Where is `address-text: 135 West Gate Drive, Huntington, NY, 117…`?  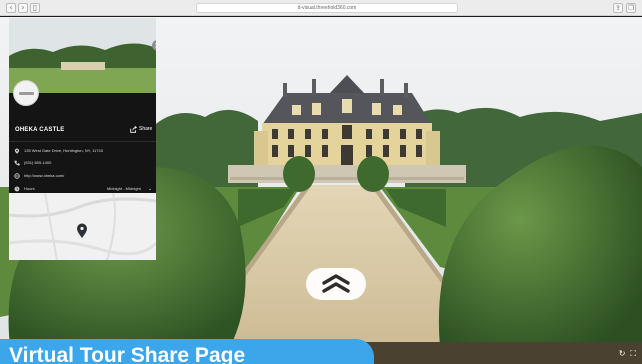 address-text: 135 West Gate Drive, Huntington, NY, 117… is located at coordinates (63, 150).